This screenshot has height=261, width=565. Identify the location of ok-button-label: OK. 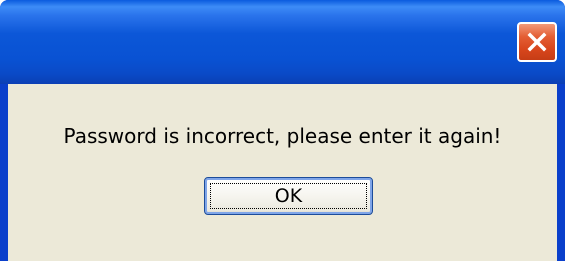
(288, 196).